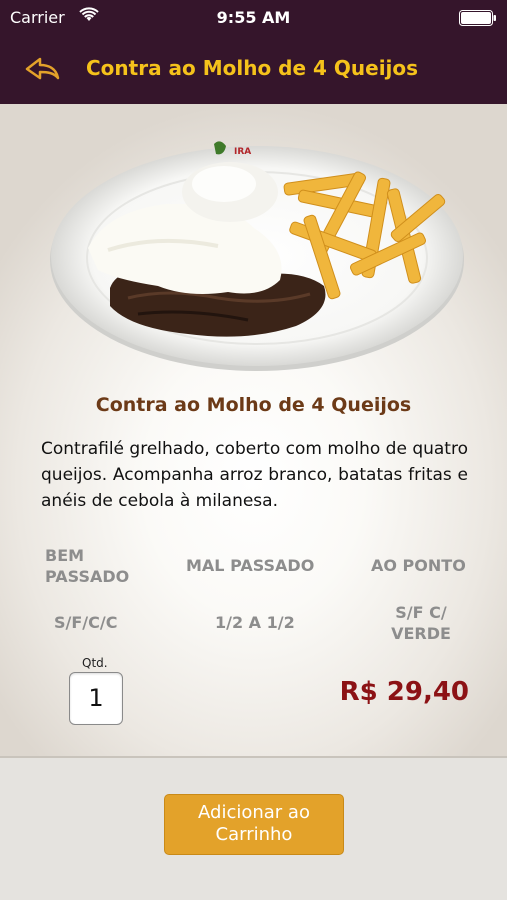  I want to click on option-label: S/F/C/C, so click(86, 622).